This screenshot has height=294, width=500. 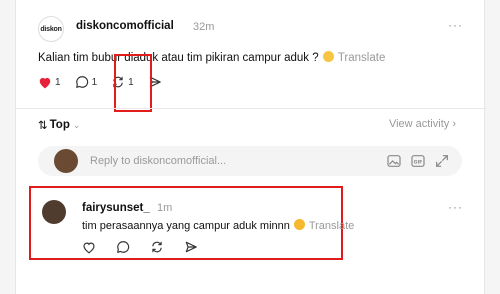 I want to click on svg-text: GIF, so click(x=418, y=162).